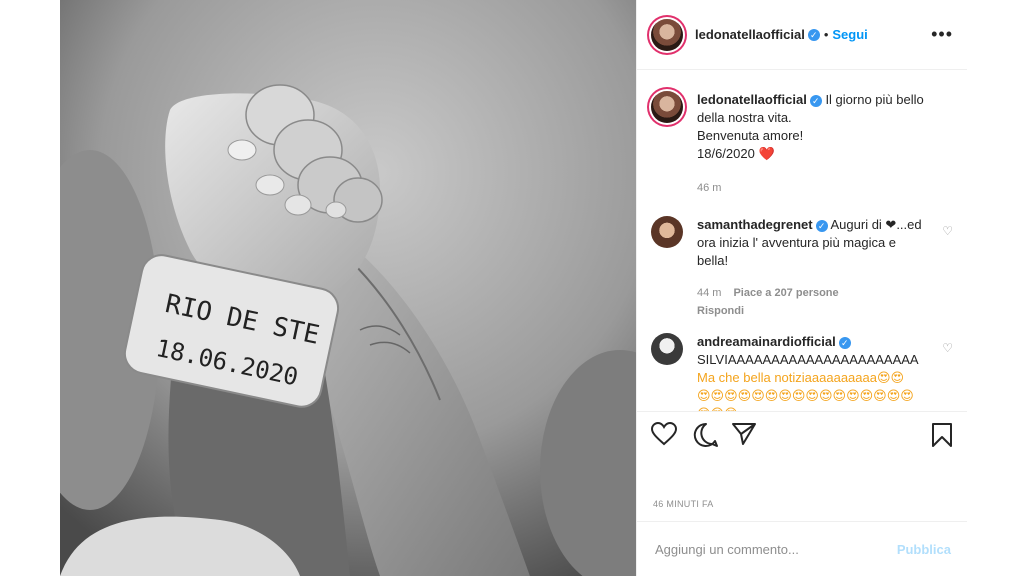 The height and width of the screenshot is (576, 1024). Describe the element at coordinates (942, 435) in the screenshot. I see `save-bookmark-icon` at that location.